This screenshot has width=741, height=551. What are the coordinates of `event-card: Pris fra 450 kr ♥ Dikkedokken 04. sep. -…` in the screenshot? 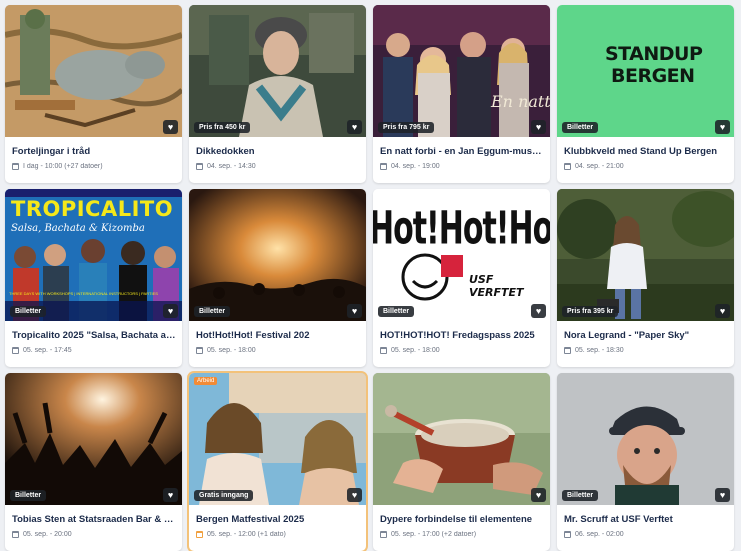 It's located at (277, 94).